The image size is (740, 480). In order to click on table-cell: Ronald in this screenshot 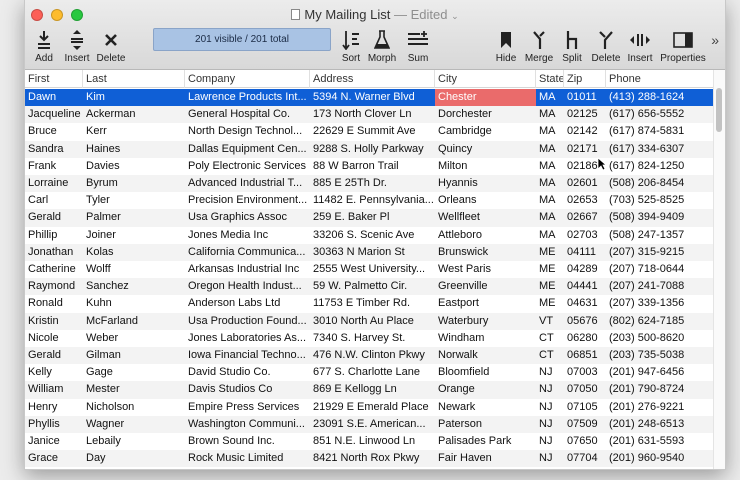, I will do `click(54, 303)`.